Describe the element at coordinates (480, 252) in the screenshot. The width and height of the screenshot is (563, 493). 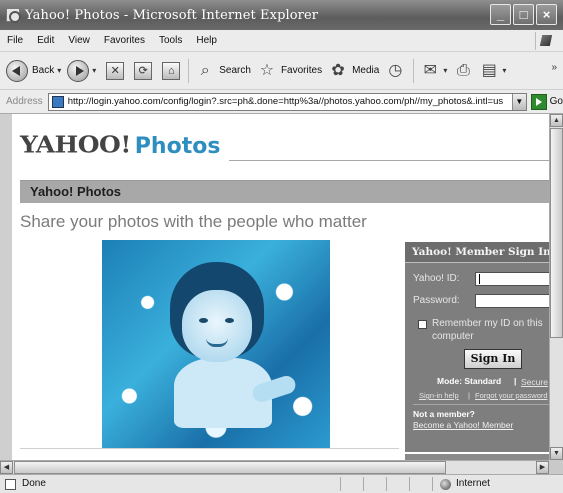
I see `signin-title: Yahoo! Member Sign In` at that location.